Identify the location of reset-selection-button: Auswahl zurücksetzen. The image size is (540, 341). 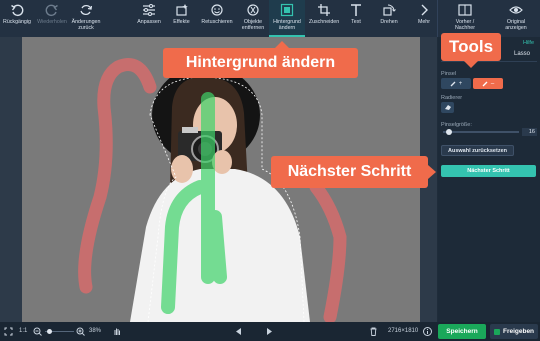
(477, 150).